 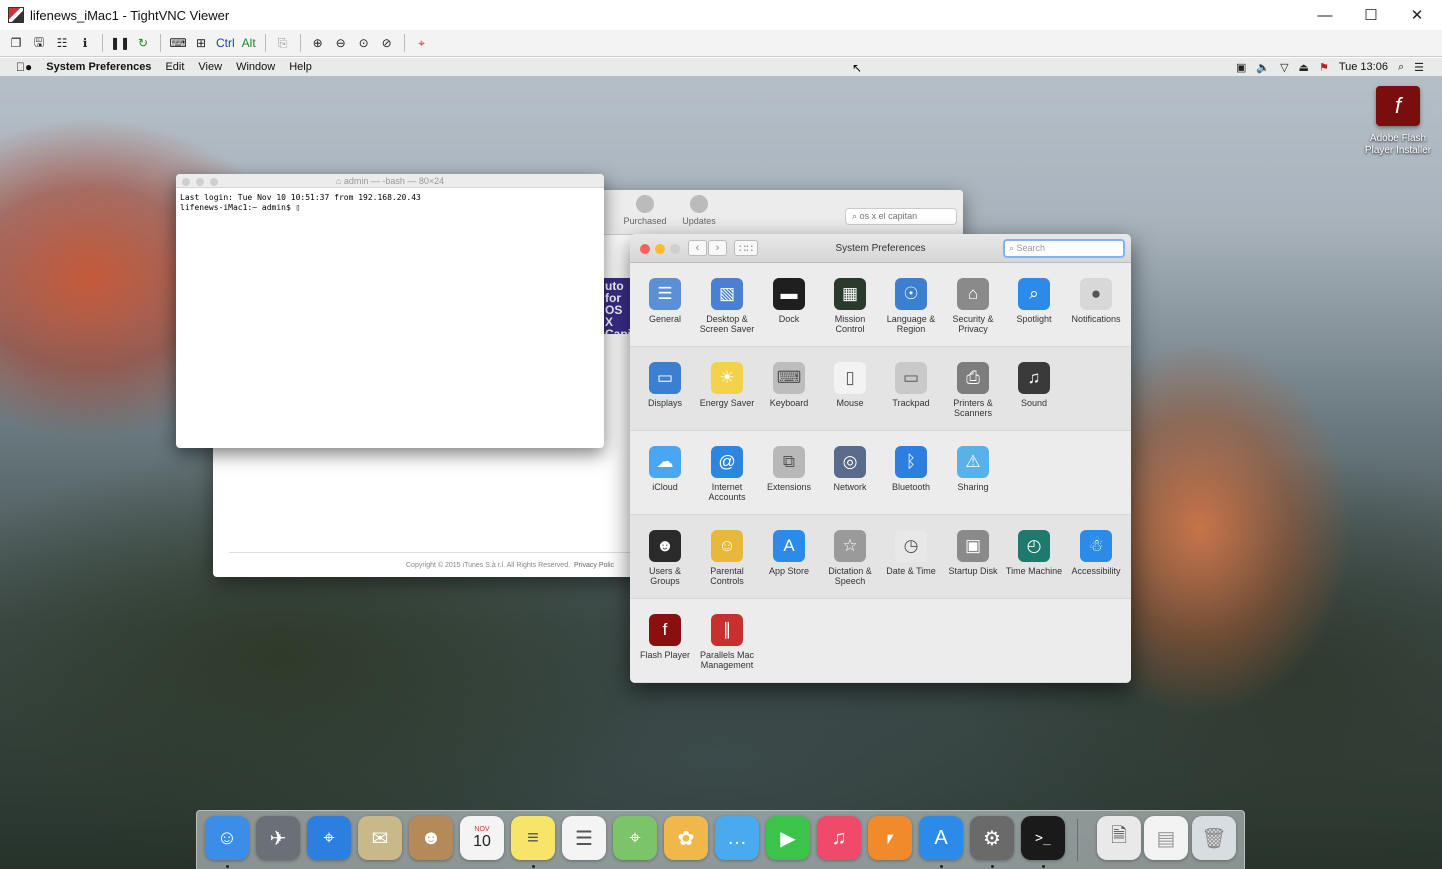 I want to click on dock-terminal-icon: >_, so click(x=1043, y=838).